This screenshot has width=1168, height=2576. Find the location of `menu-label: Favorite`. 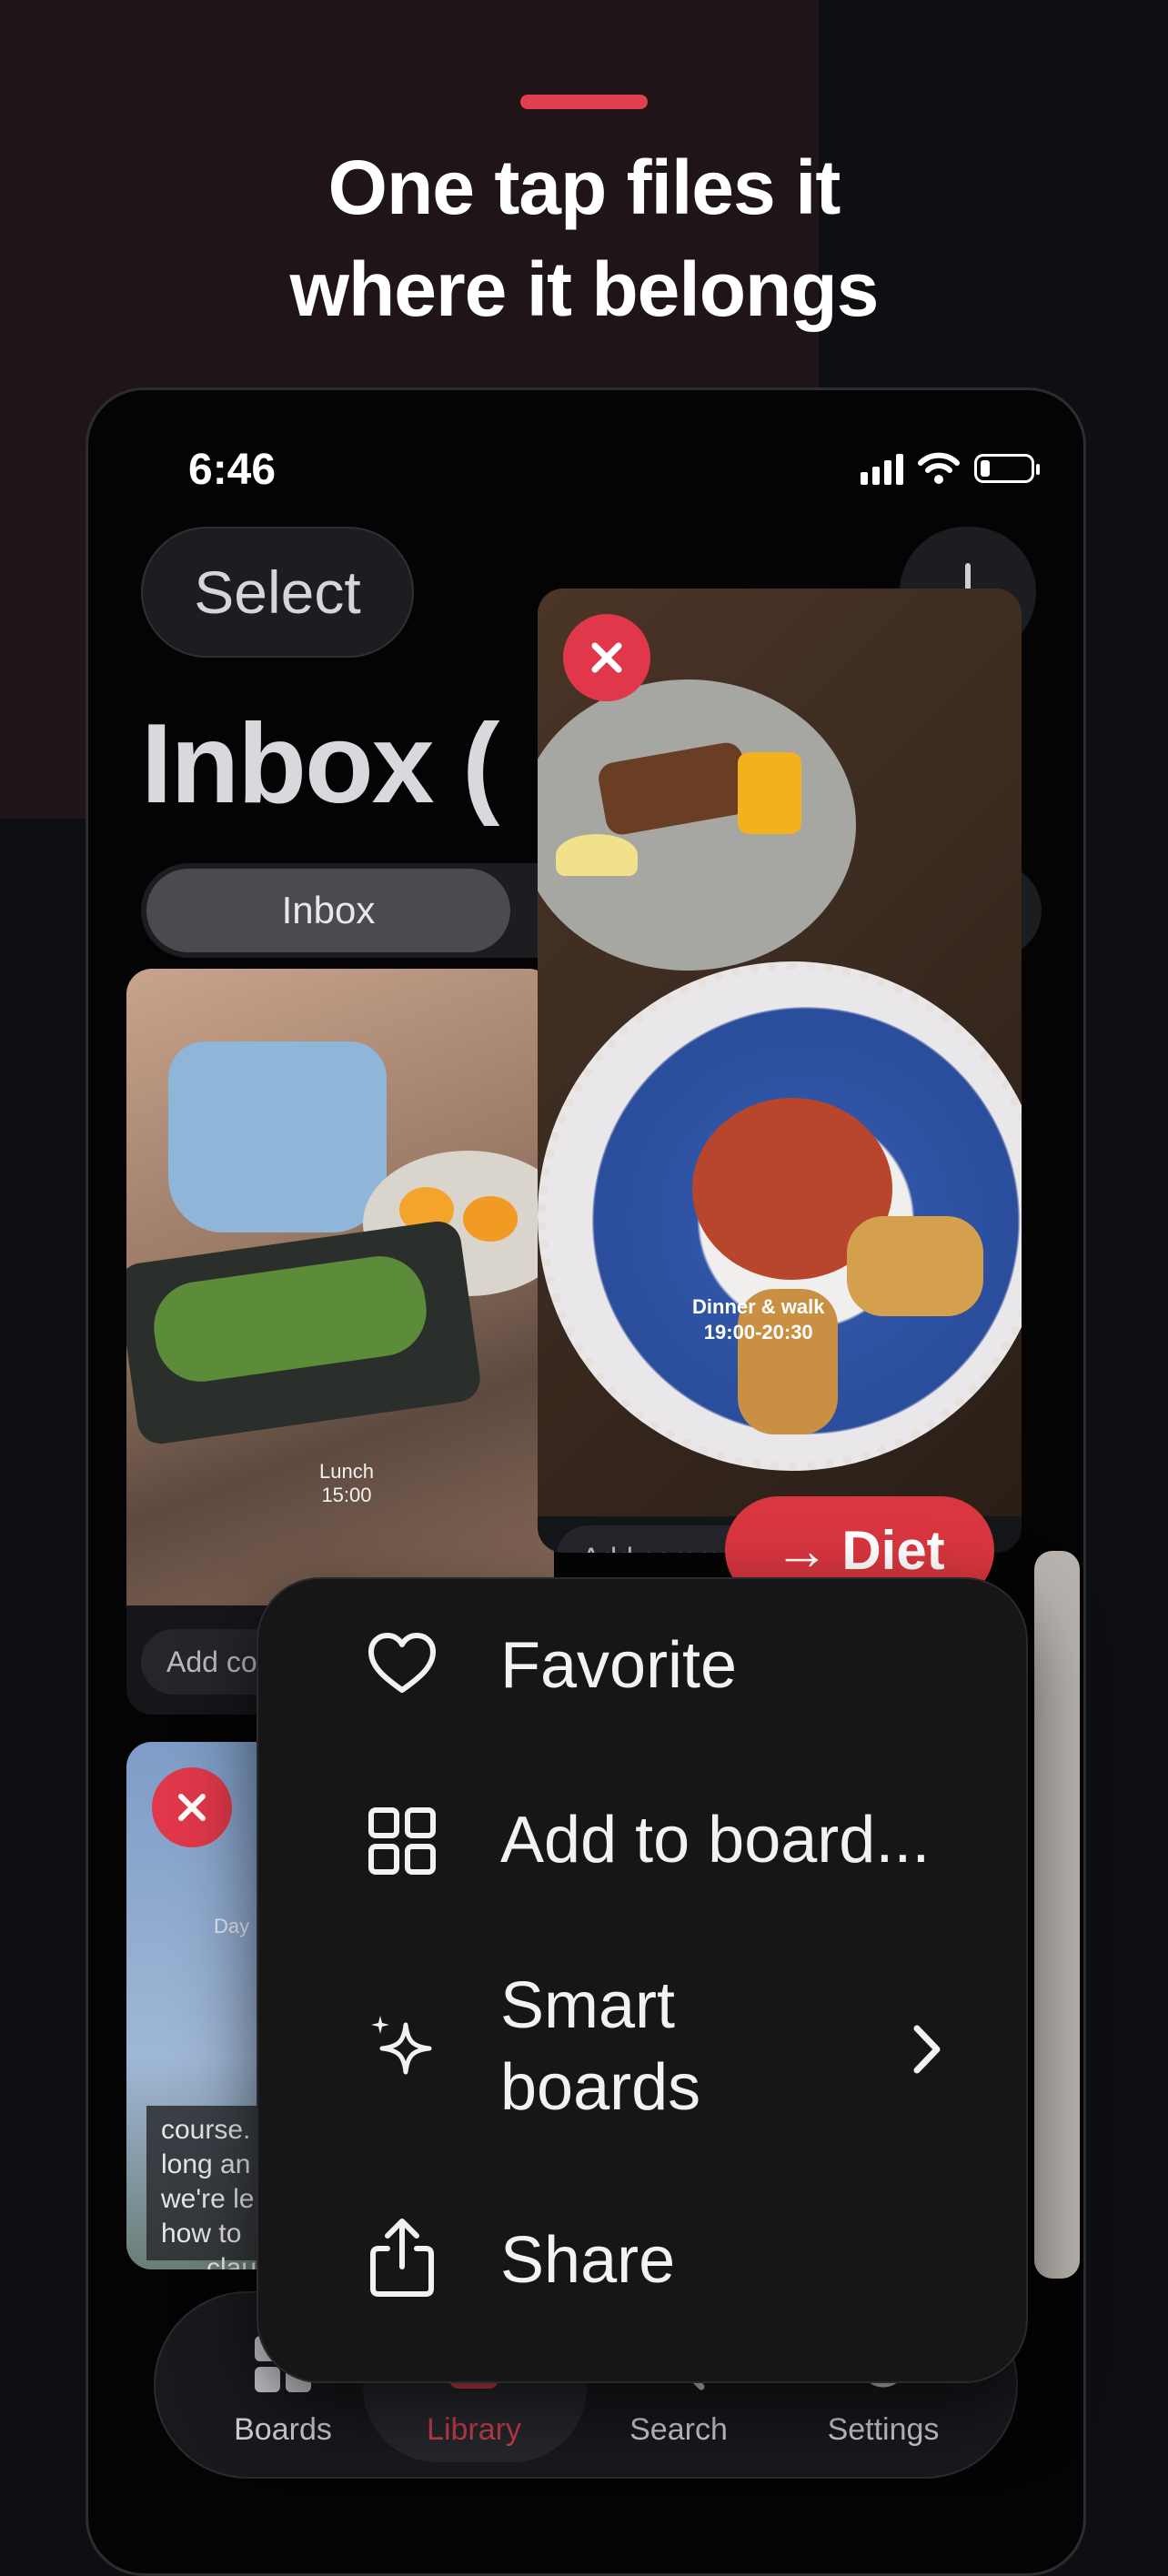

menu-label: Favorite is located at coordinates (619, 1665).